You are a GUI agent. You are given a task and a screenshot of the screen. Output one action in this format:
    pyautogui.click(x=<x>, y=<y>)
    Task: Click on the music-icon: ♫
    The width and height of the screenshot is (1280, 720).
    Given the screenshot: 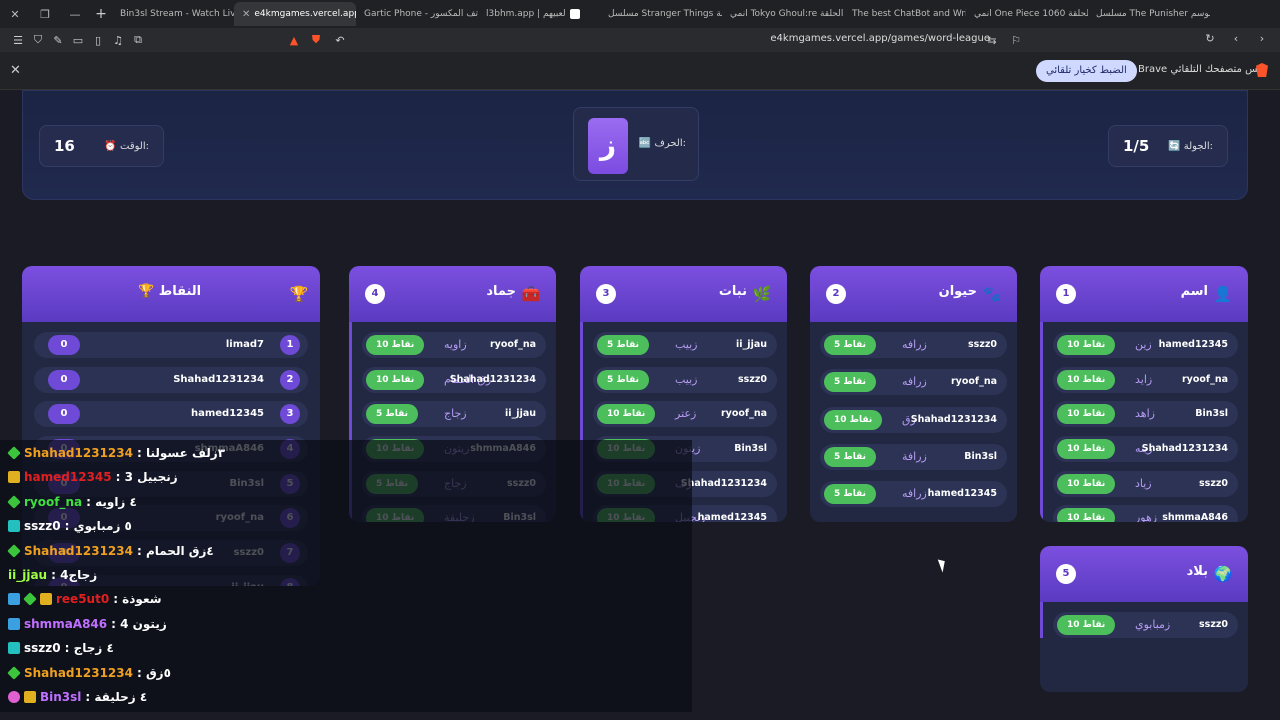 What is the action you would take?
    pyautogui.click(x=118, y=40)
    